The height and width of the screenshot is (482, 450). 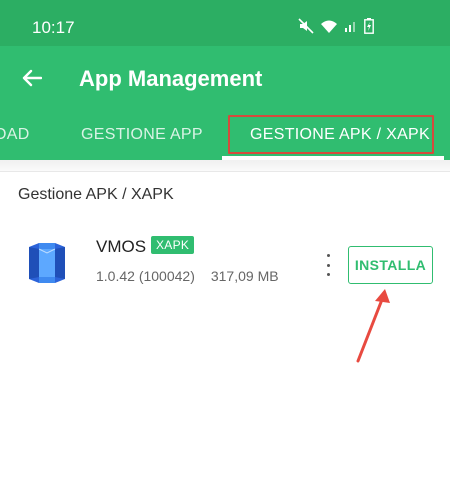 I want to click on app-meta: 1.0.42 (100042) 317,09 MB, so click(x=187, y=276).